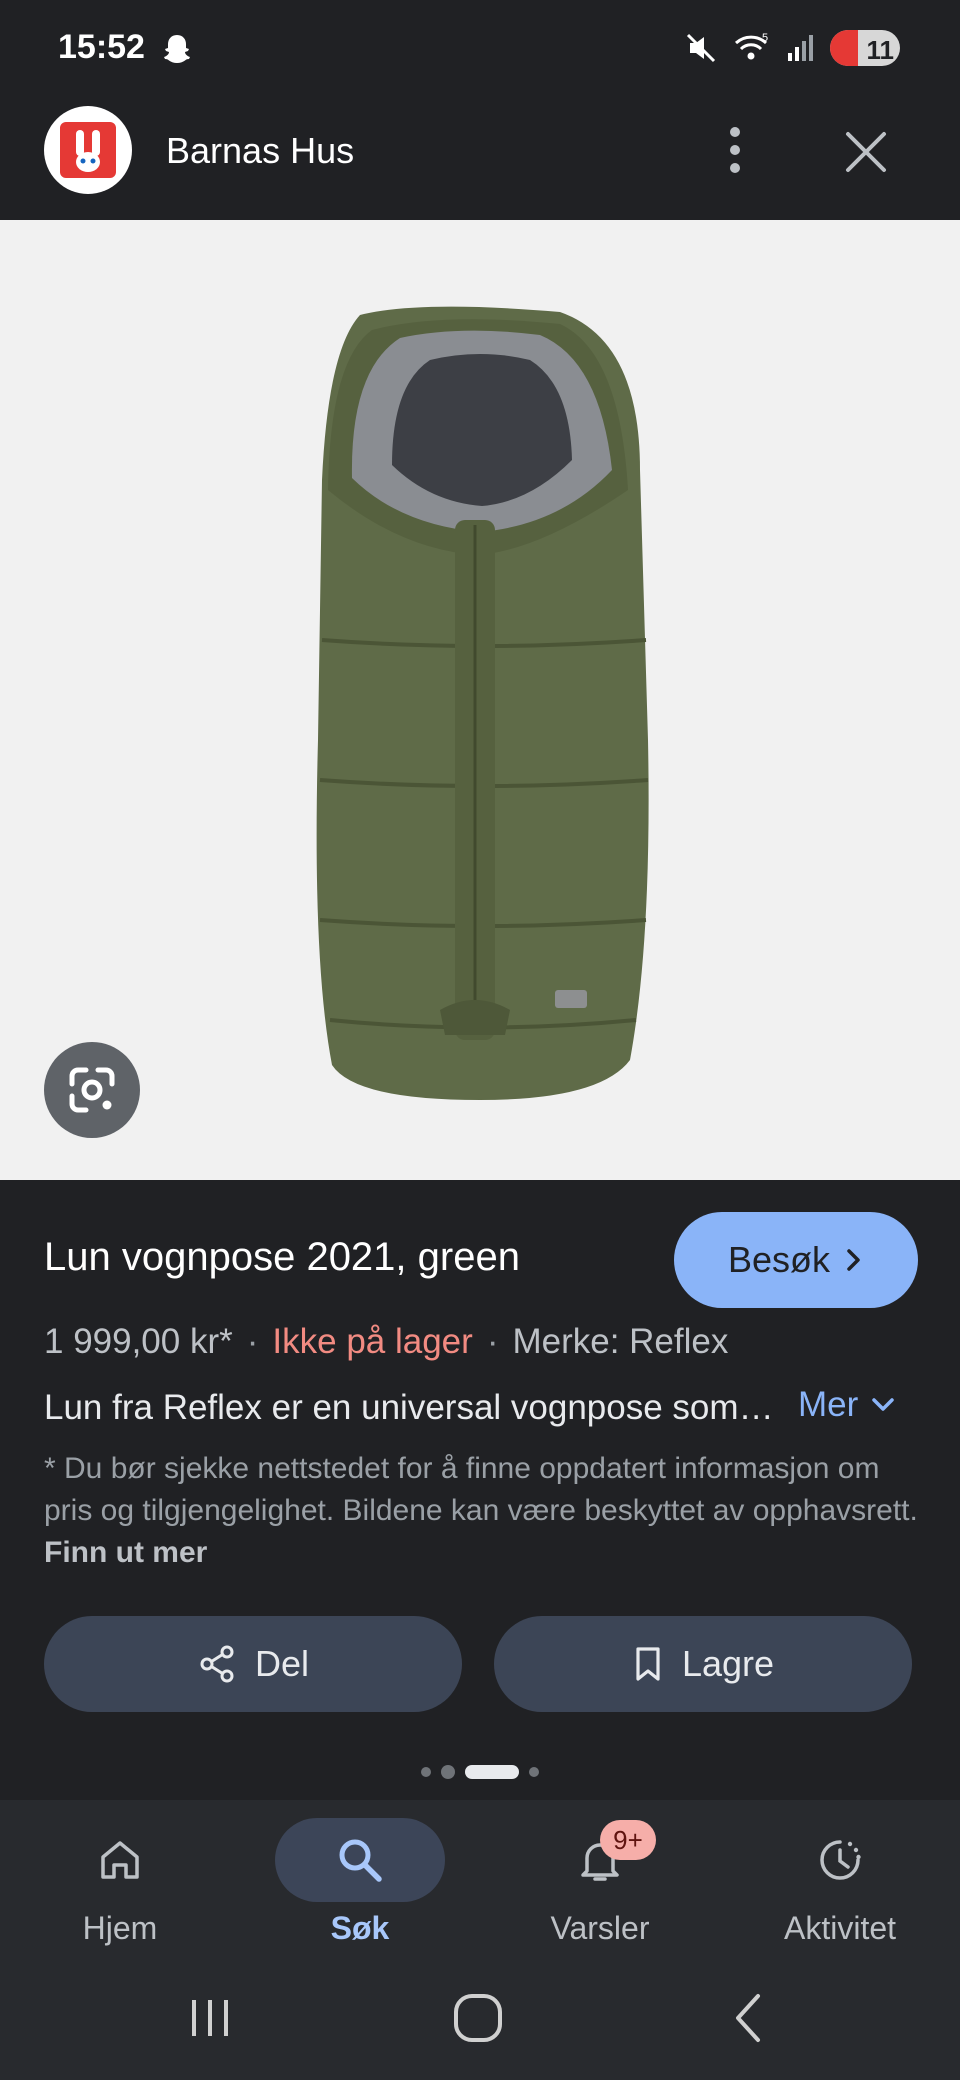  What do you see at coordinates (101, 47) in the screenshot?
I see `status-time: 15:52` at bounding box center [101, 47].